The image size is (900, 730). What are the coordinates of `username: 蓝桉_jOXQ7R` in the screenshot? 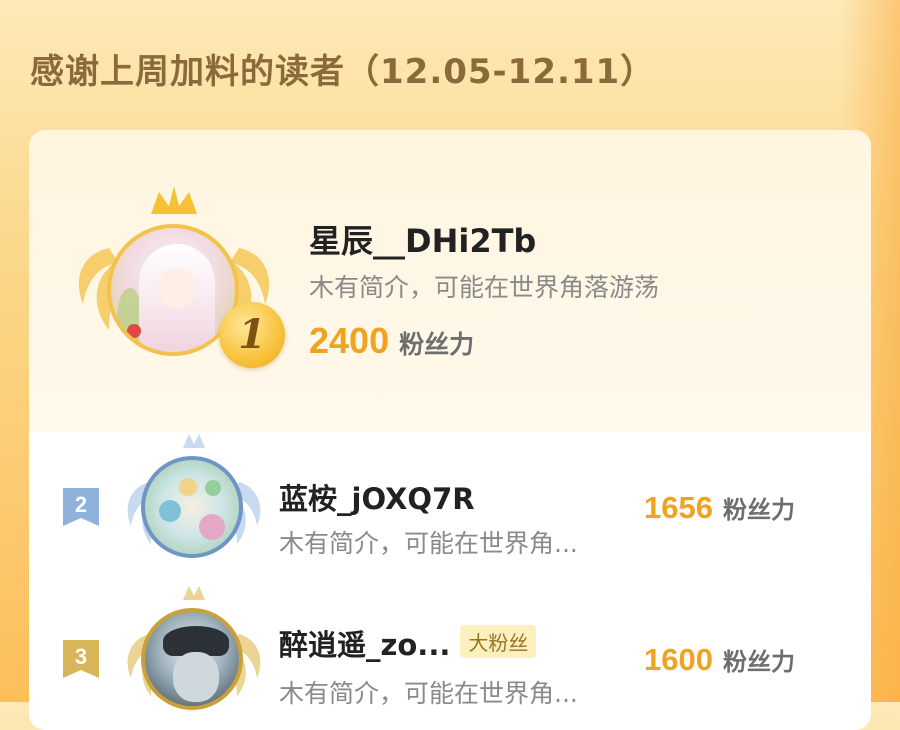 It's located at (377, 497).